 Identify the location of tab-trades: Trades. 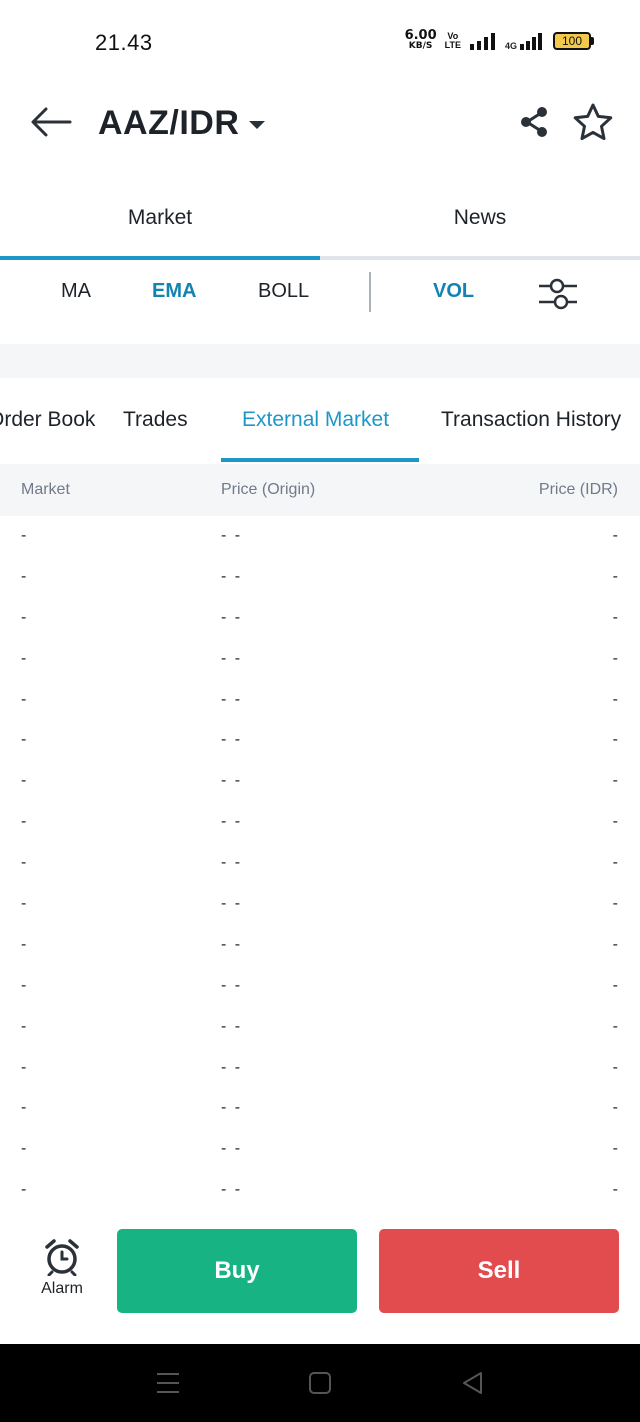
(155, 420).